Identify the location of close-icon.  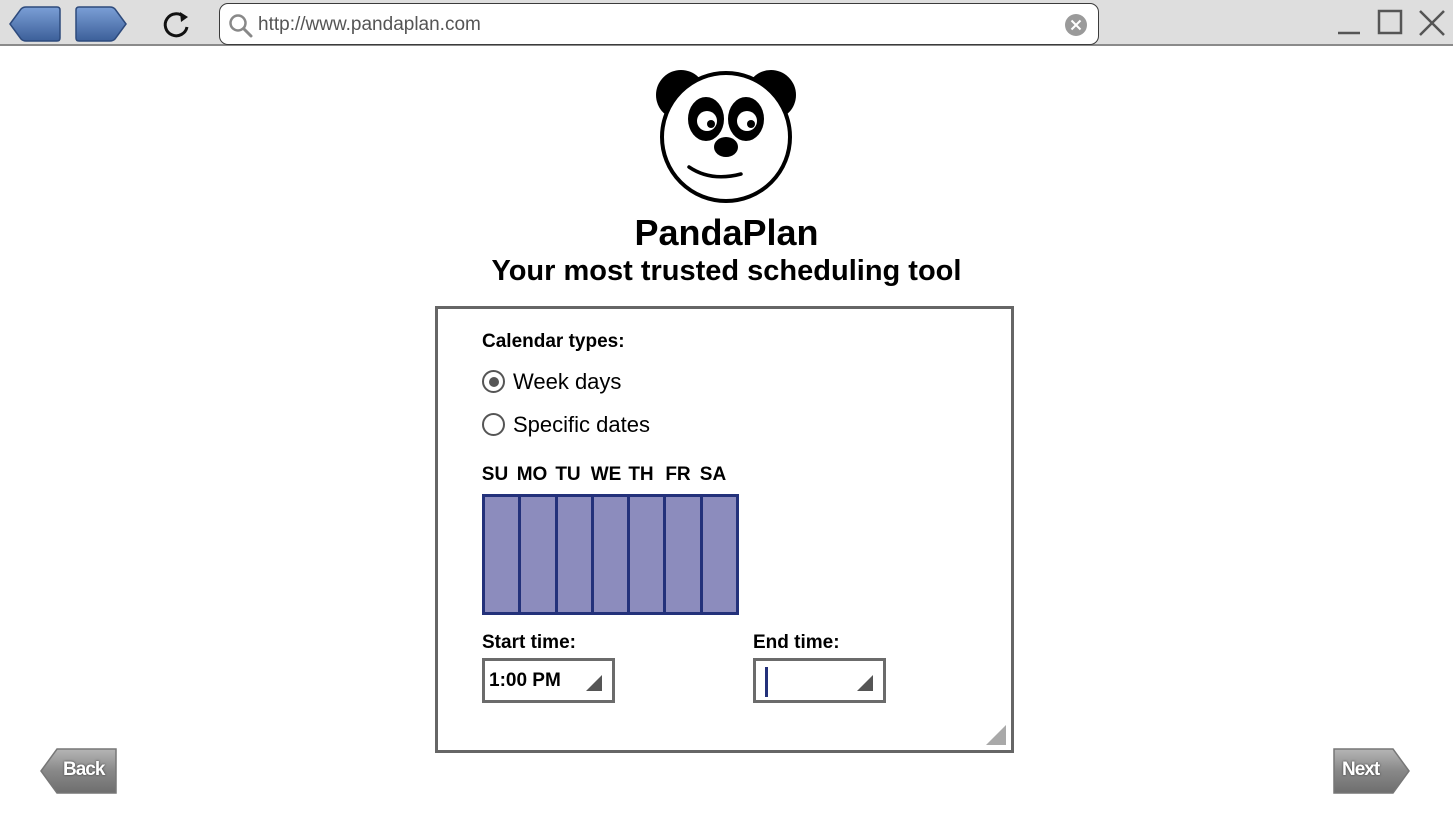
(1432, 23).